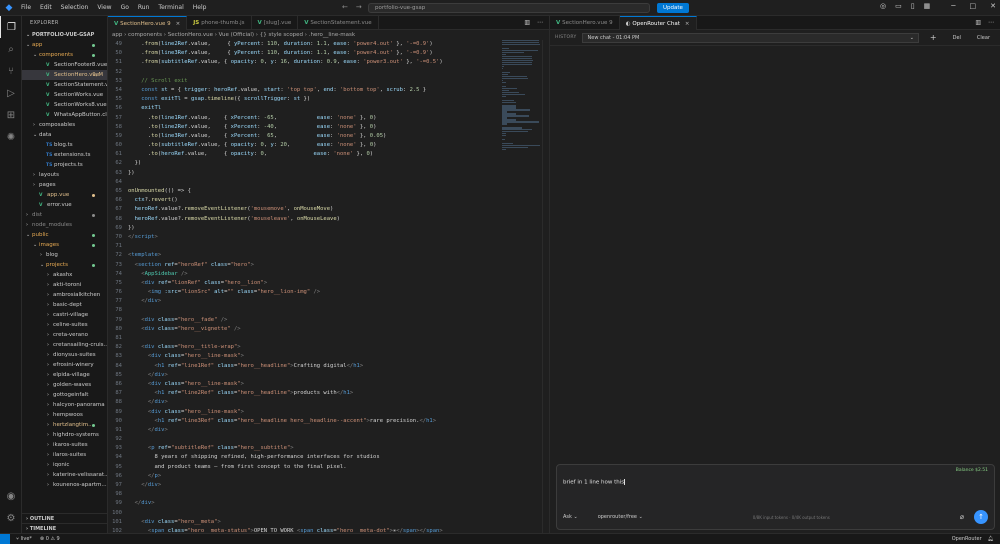  I want to click on tree-item: › composables, so click(64, 125).